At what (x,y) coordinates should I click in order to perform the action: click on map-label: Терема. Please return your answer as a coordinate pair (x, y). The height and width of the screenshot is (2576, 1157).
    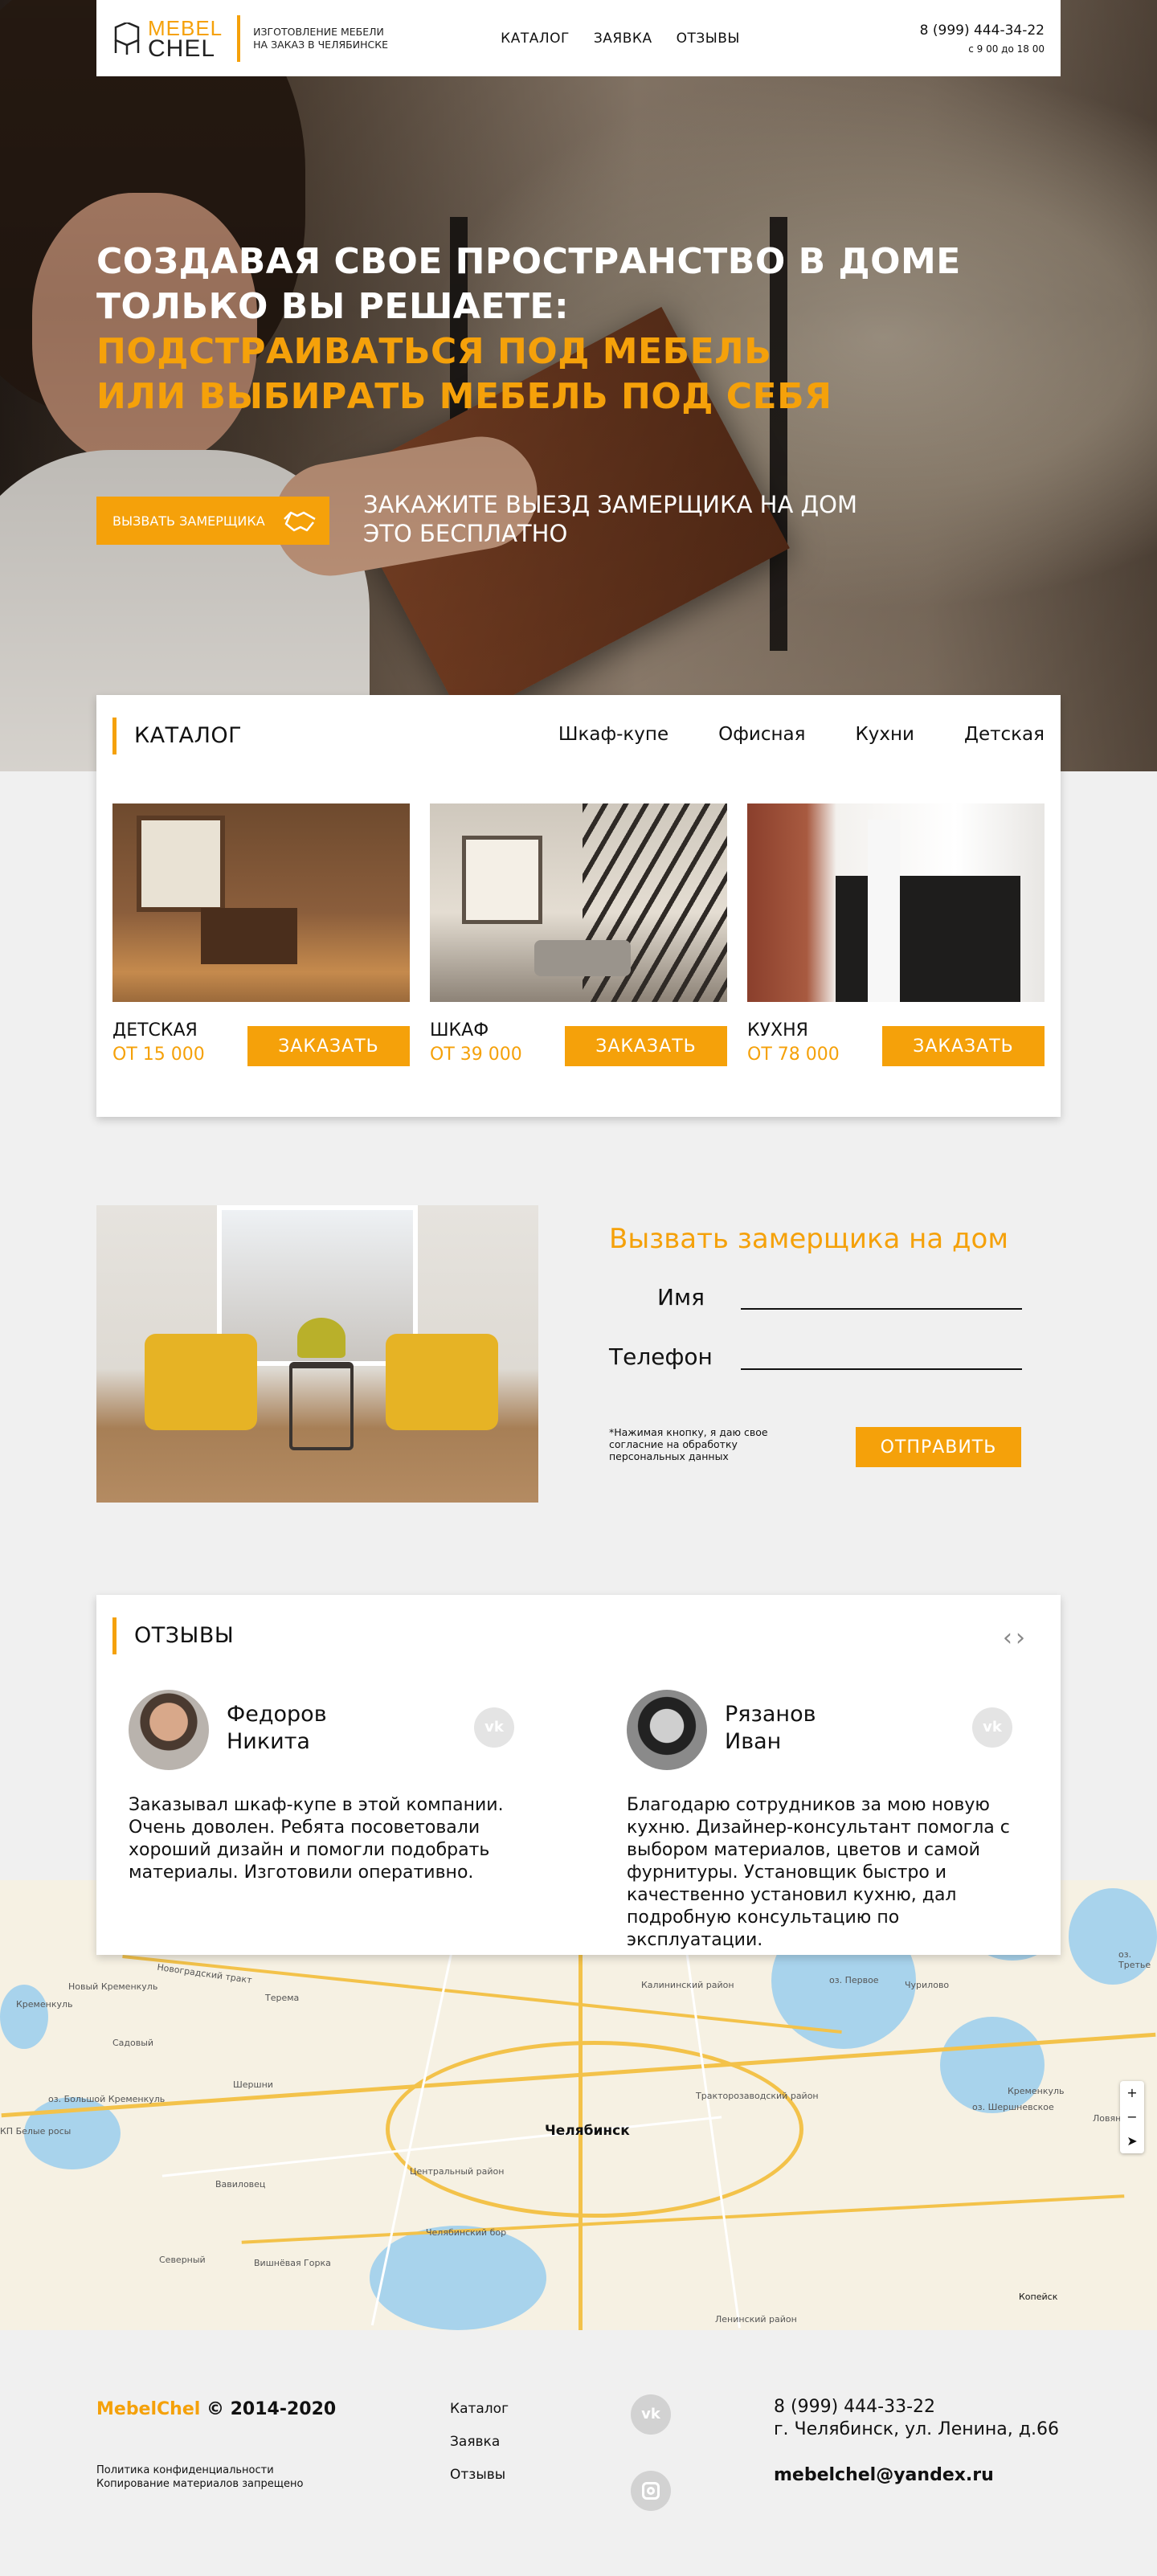
    Looking at the image, I should click on (282, 1998).